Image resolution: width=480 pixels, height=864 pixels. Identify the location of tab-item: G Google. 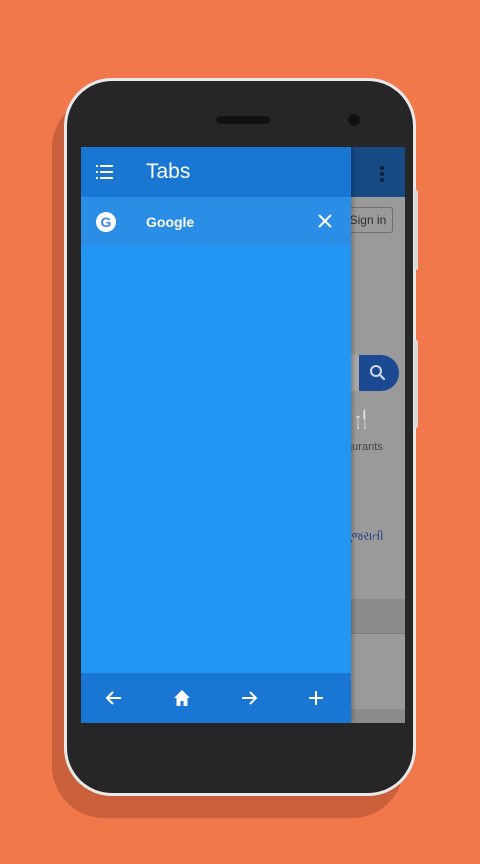
(216, 221).